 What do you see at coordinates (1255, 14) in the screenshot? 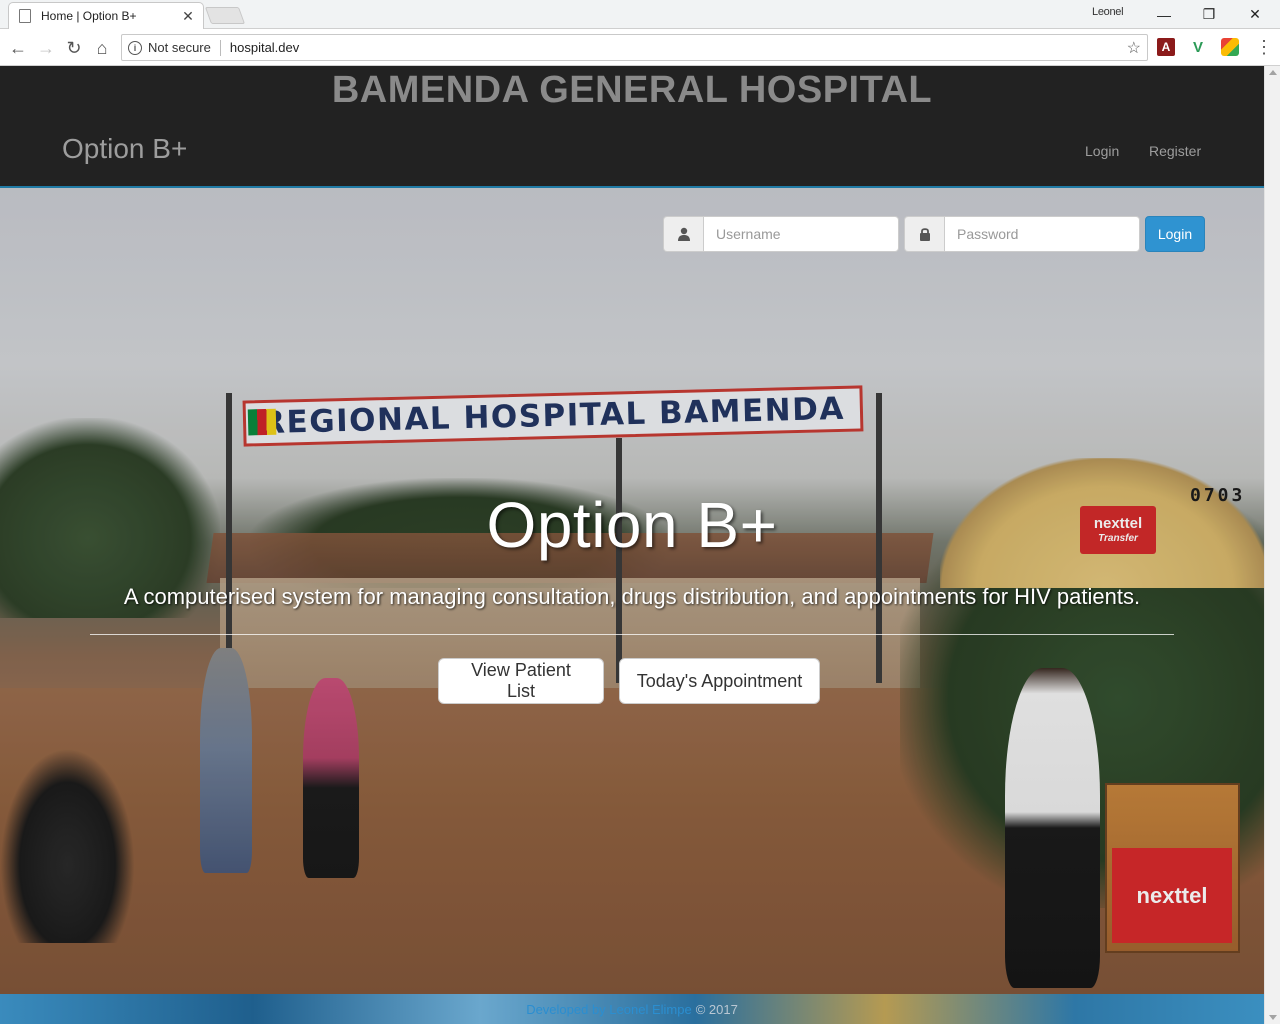
I see `close-window-icon: ✕` at bounding box center [1255, 14].